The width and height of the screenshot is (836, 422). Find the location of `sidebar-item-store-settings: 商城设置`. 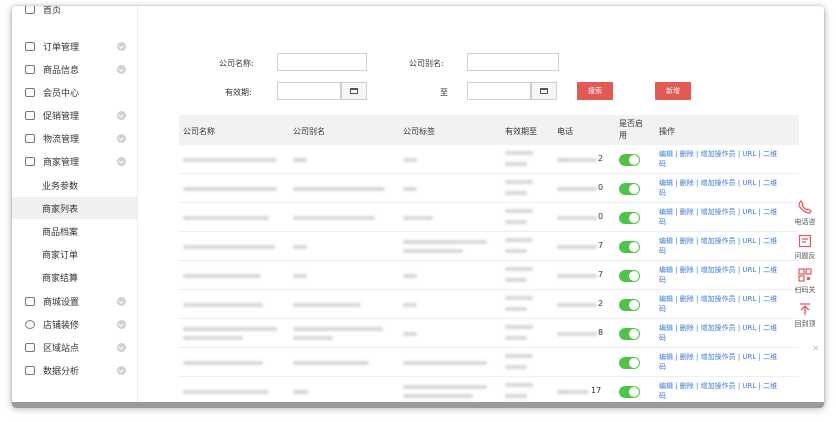

sidebar-item-store-settings: 商城设置 is located at coordinates (75, 301).